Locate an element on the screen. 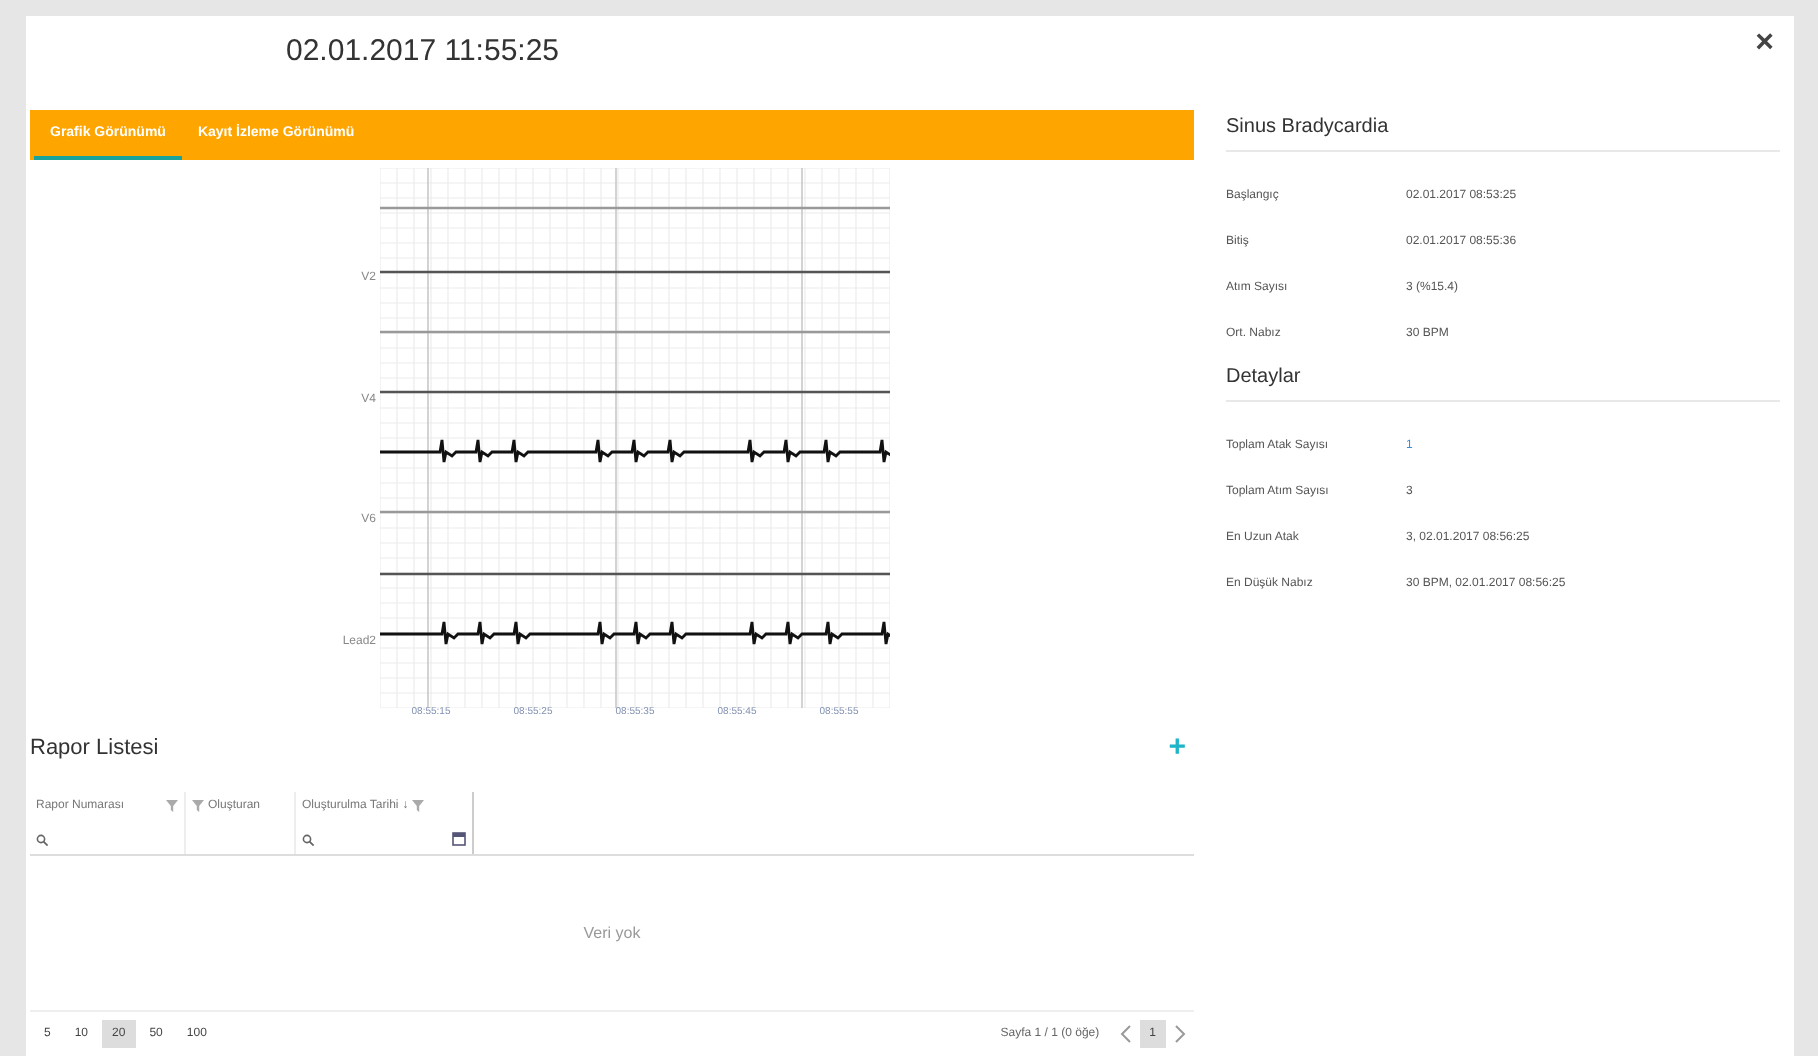 The height and width of the screenshot is (1056, 1818). empty-message: Veri yok is located at coordinates (612, 933).